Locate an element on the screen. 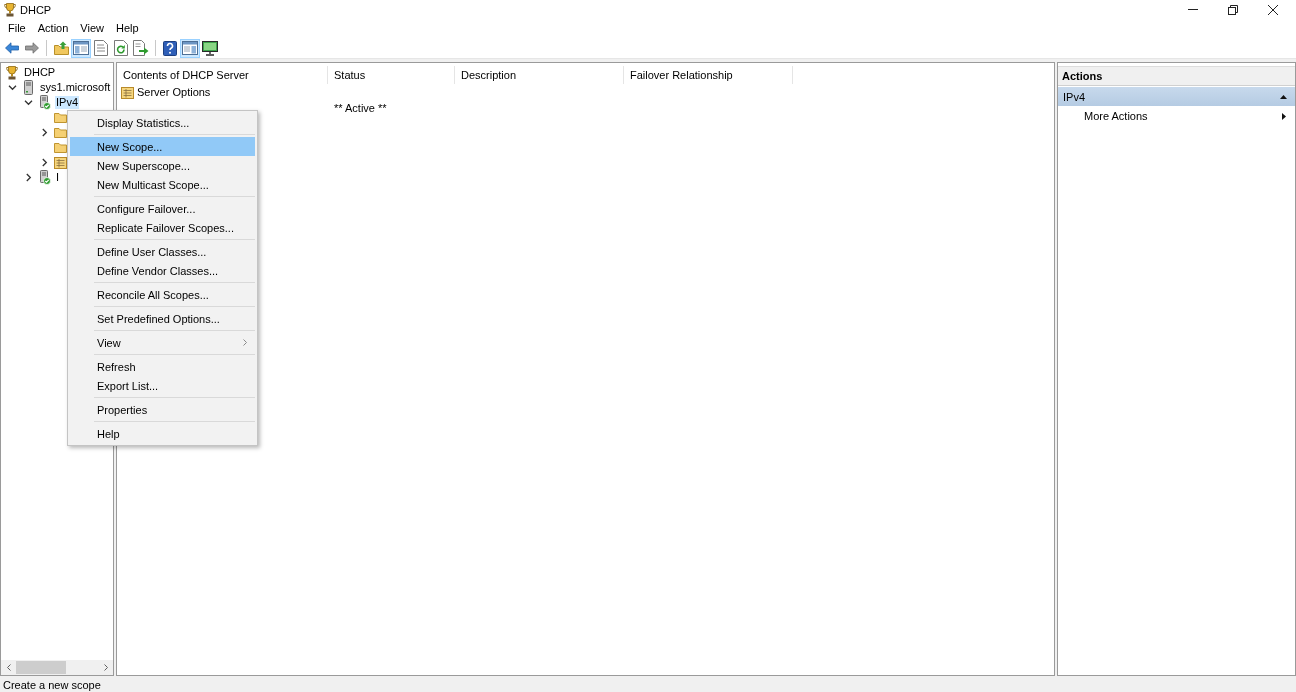  column-header: Contents of DHCP Server is located at coordinates (222, 75).